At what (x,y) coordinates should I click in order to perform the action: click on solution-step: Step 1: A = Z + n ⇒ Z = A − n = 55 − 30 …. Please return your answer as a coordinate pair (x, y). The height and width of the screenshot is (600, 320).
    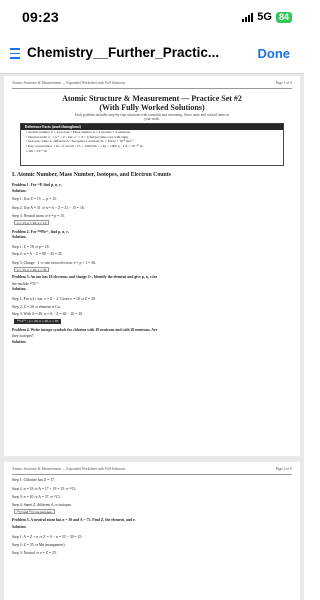
    Looking at the image, I should click on (47, 537).